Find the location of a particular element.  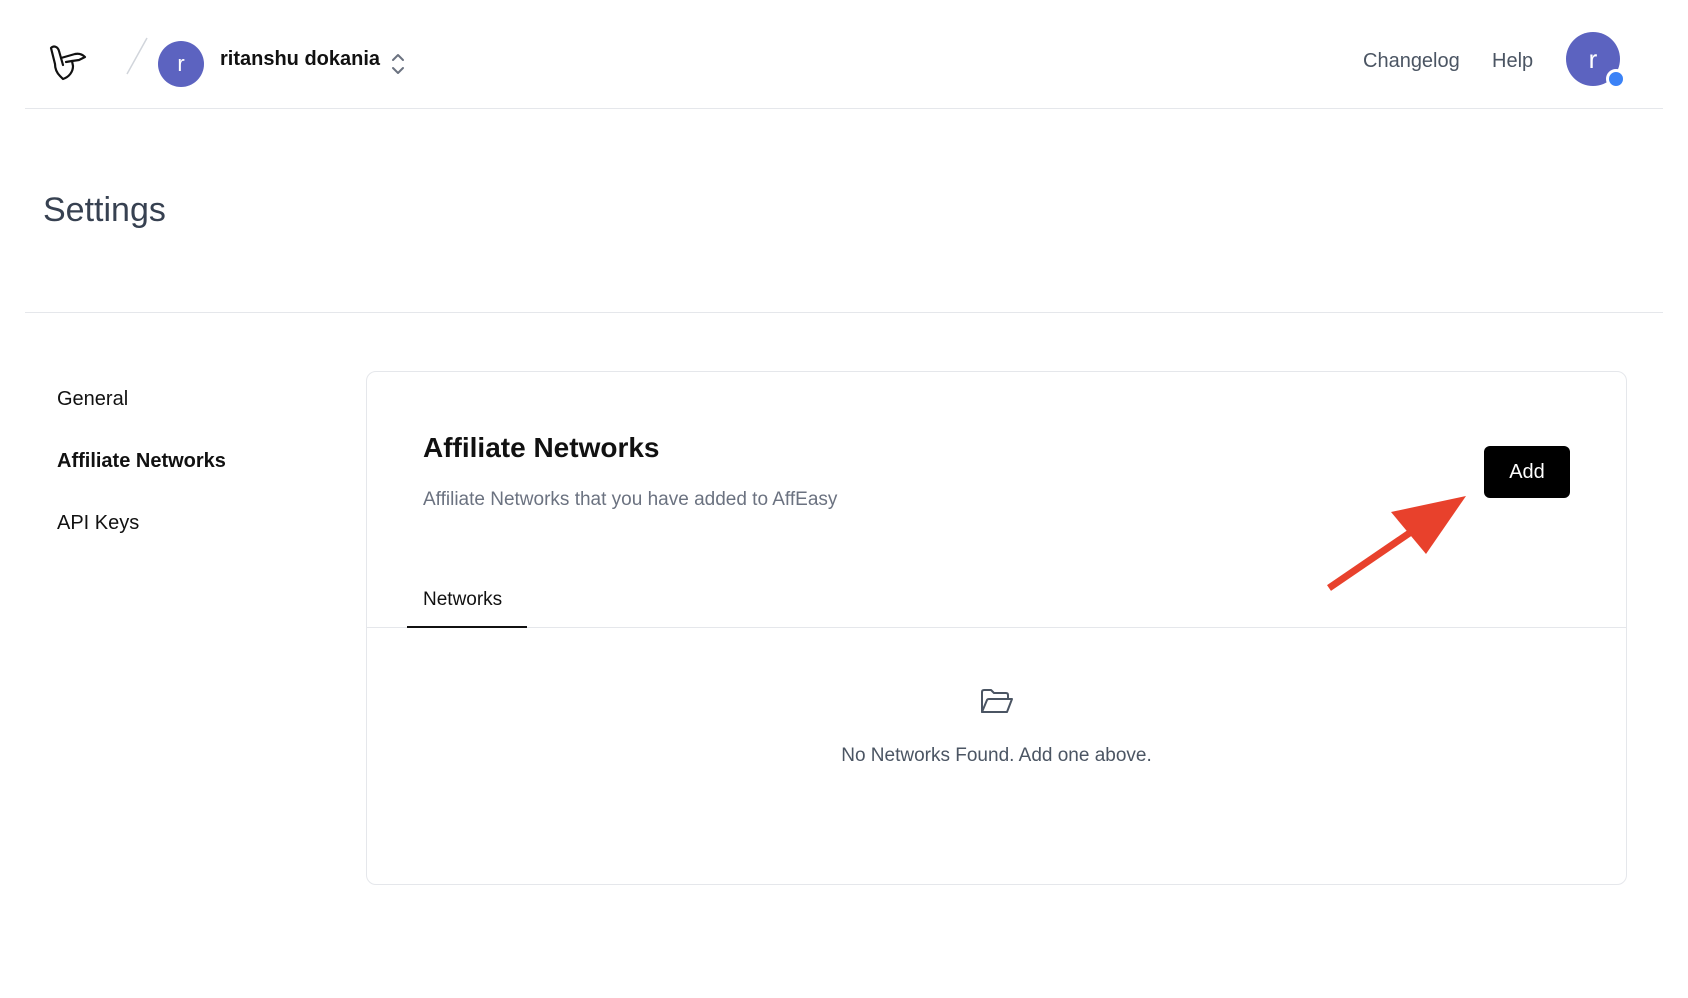

page-title: Settings is located at coordinates (104, 210).